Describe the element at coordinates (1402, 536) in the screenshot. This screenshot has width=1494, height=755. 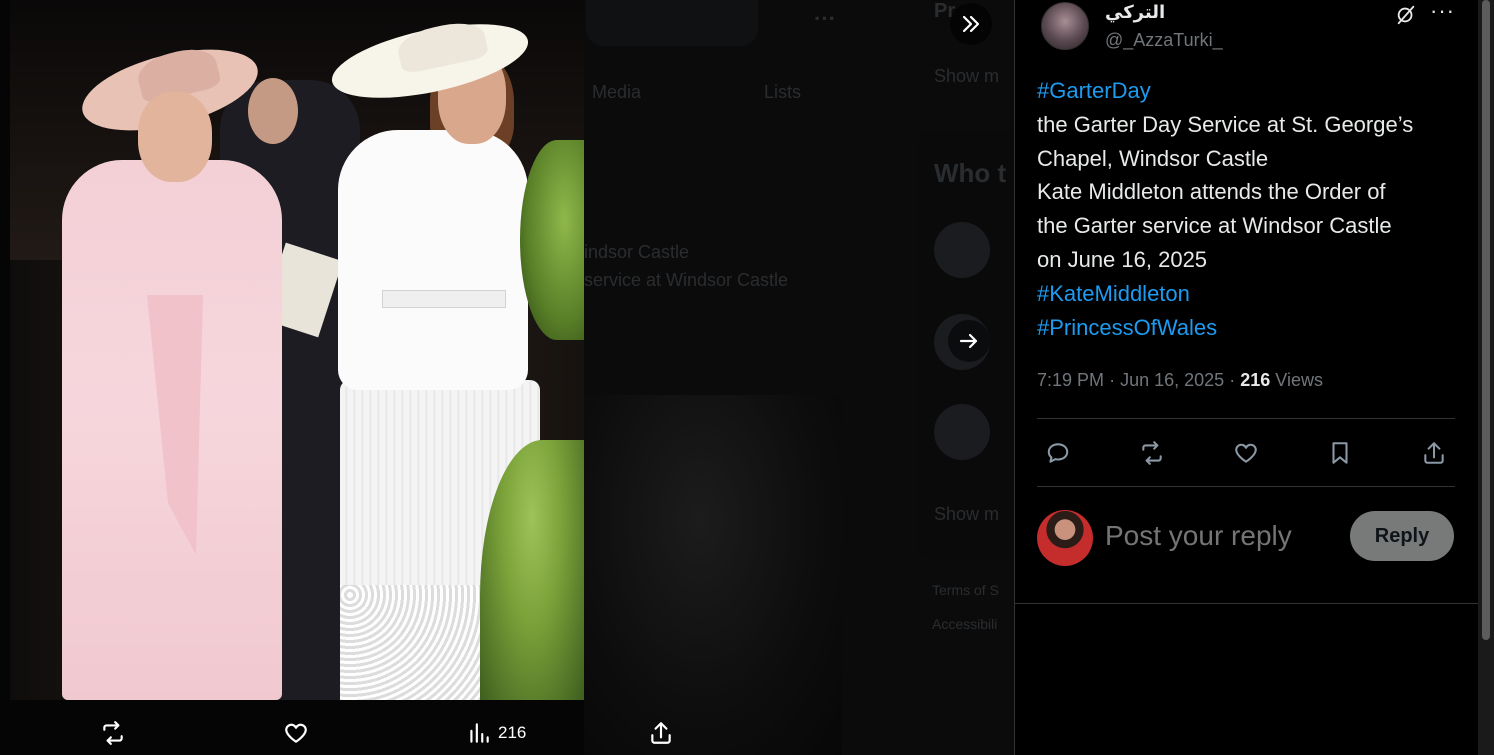
I see `reply-submit-button: Reply` at that location.